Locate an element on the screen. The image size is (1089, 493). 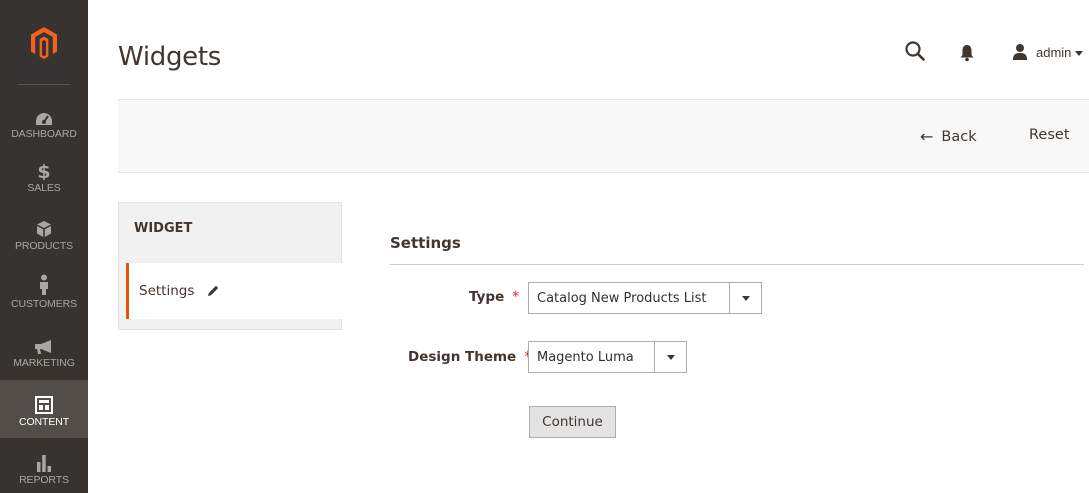
sidebar-item-products: PRODUCTS is located at coordinates (44, 233).